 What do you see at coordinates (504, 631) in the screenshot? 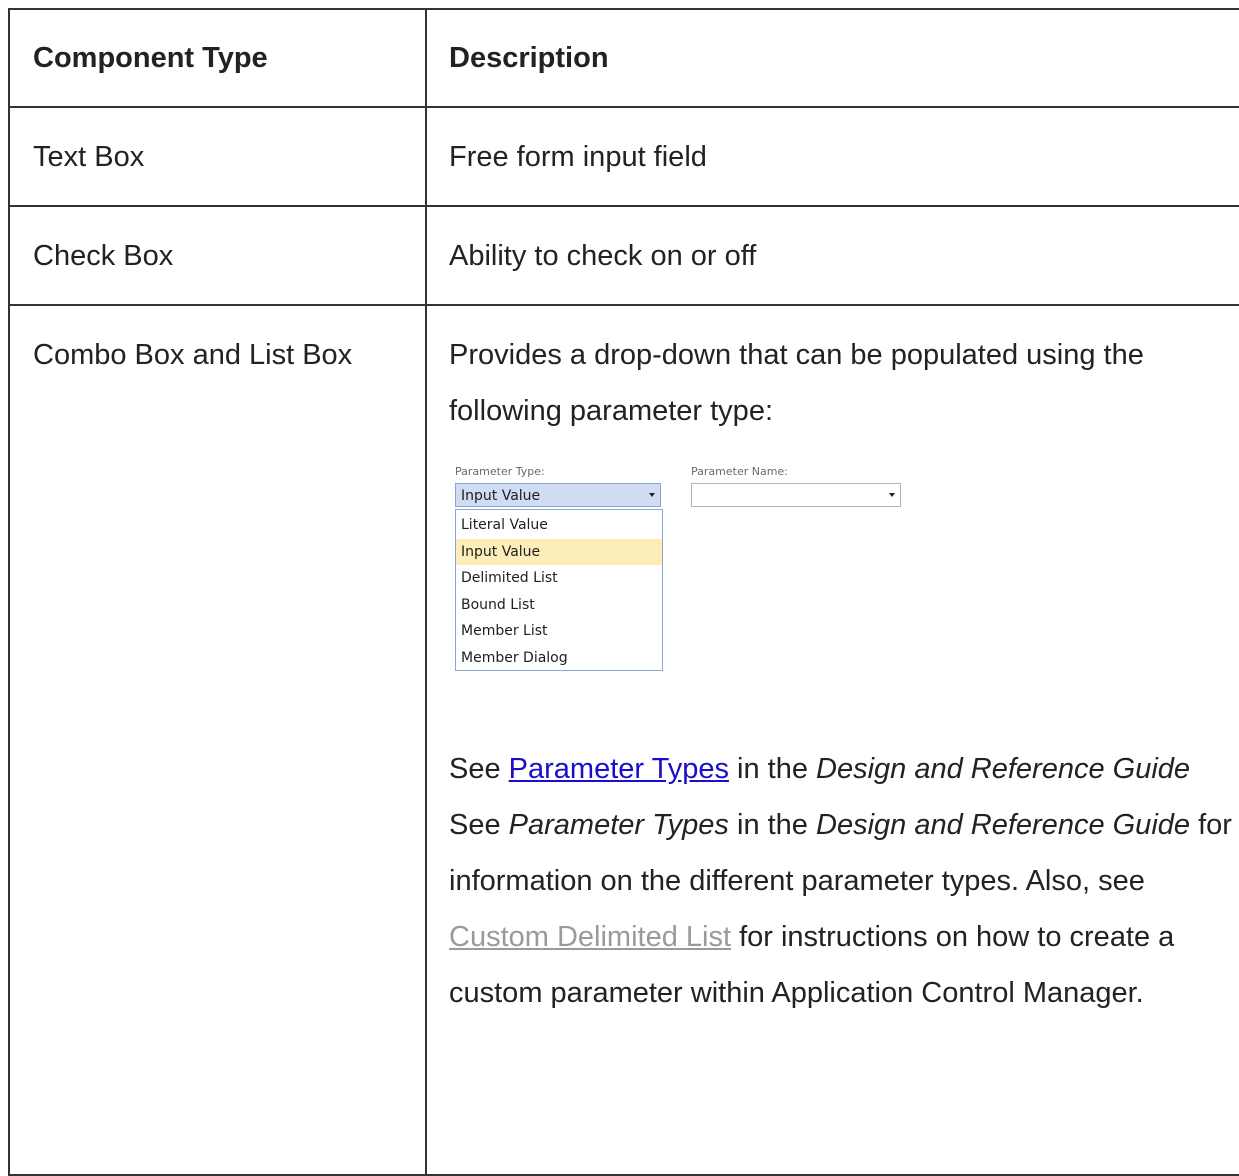
I see `option-member-list: Member List` at bounding box center [504, 631].